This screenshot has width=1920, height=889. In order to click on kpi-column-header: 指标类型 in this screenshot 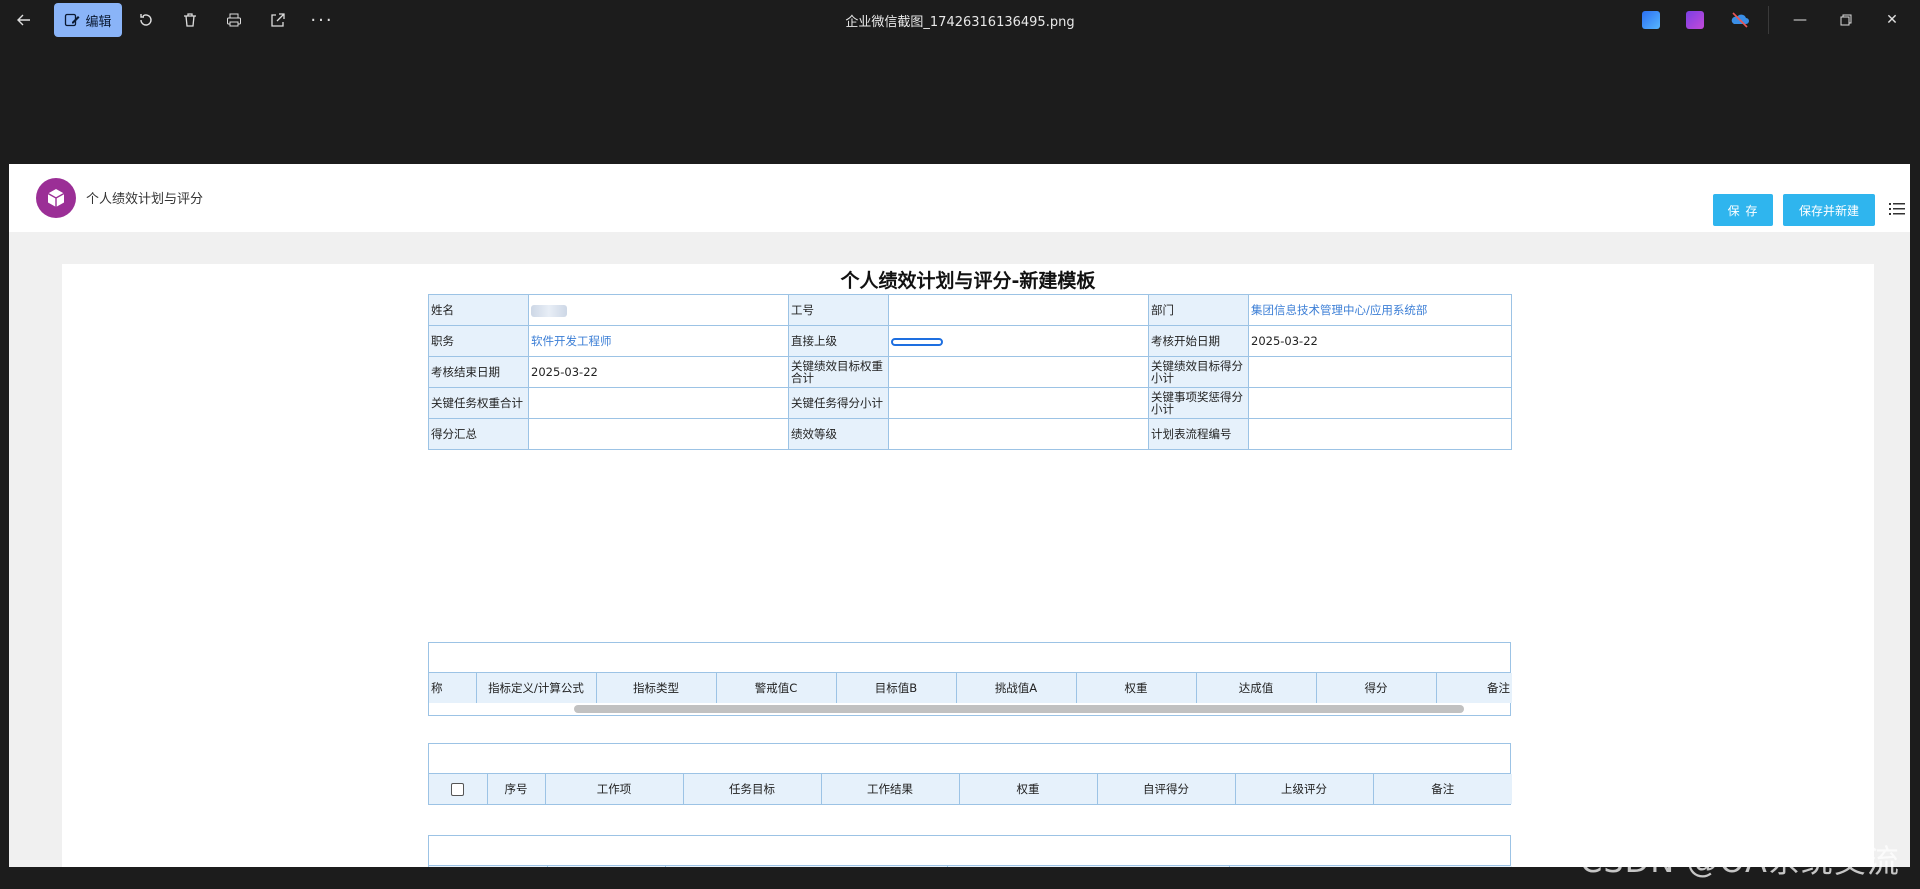, I will do `click(656, 688)`.